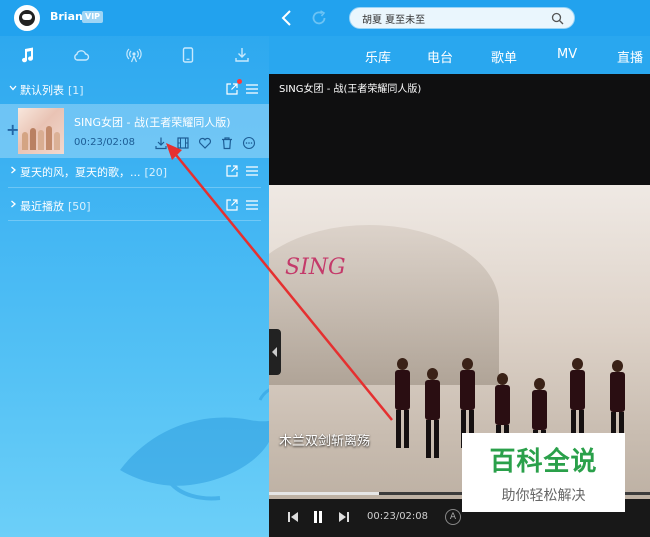  Describe the element at coordinates (315, 267) in the screenshot. I see `video-logo: SING` at that location.